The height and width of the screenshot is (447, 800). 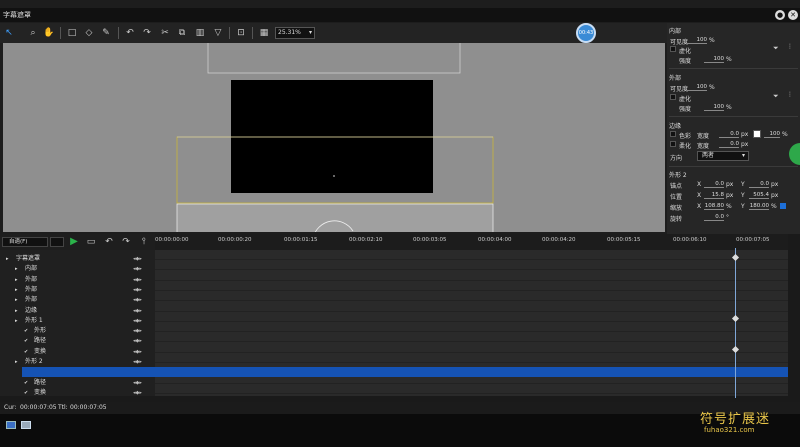 I want to click on cut-icon: ✂, so click(x=165, y=33).